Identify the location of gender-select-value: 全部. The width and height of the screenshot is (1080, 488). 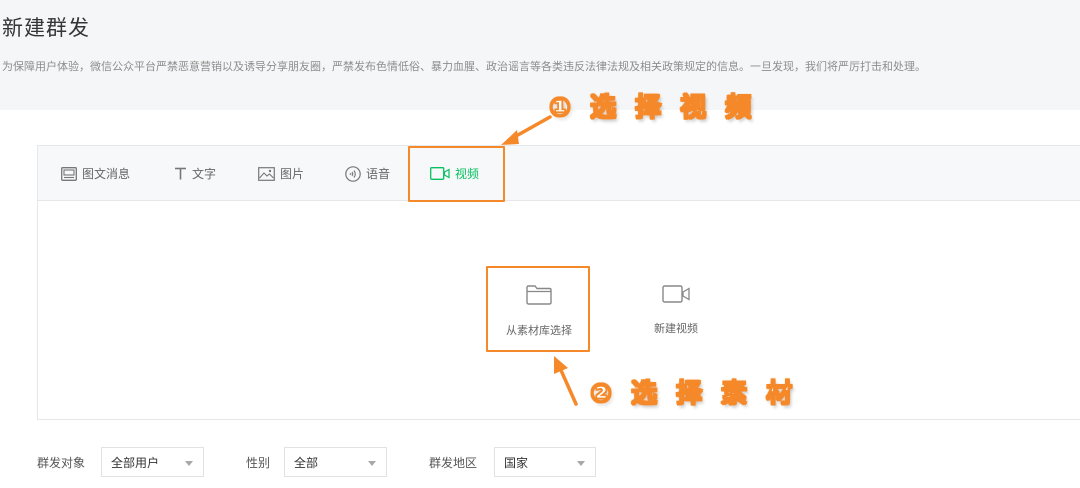
(306, 462).